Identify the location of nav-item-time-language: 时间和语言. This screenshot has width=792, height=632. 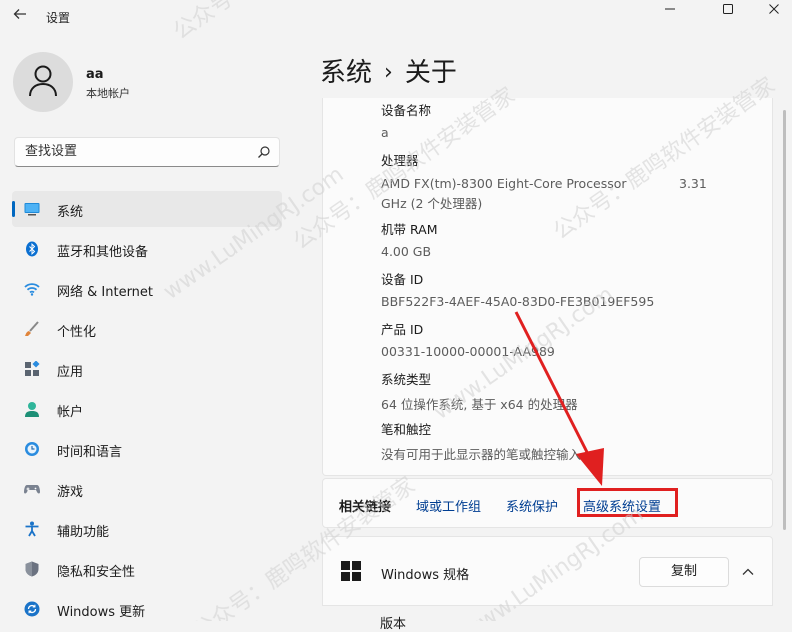
(147, 449).